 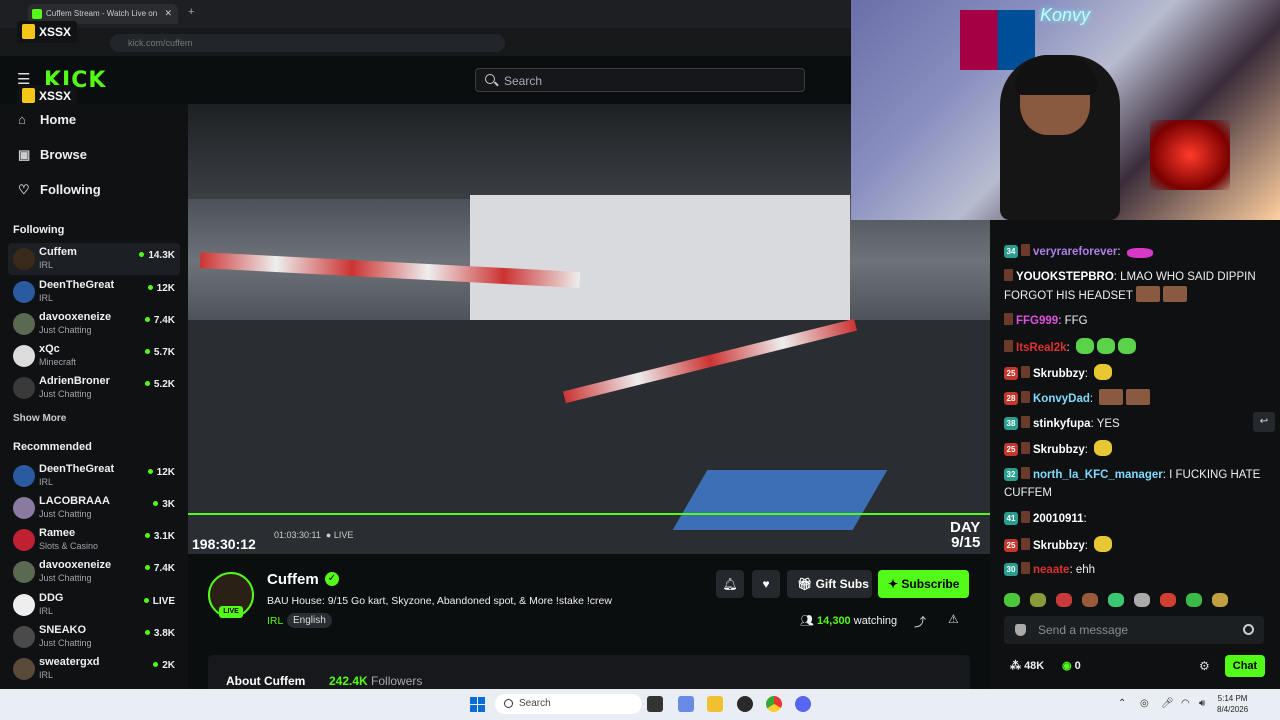 I want to click on video-progress-bar, so click(x=589, y=514).